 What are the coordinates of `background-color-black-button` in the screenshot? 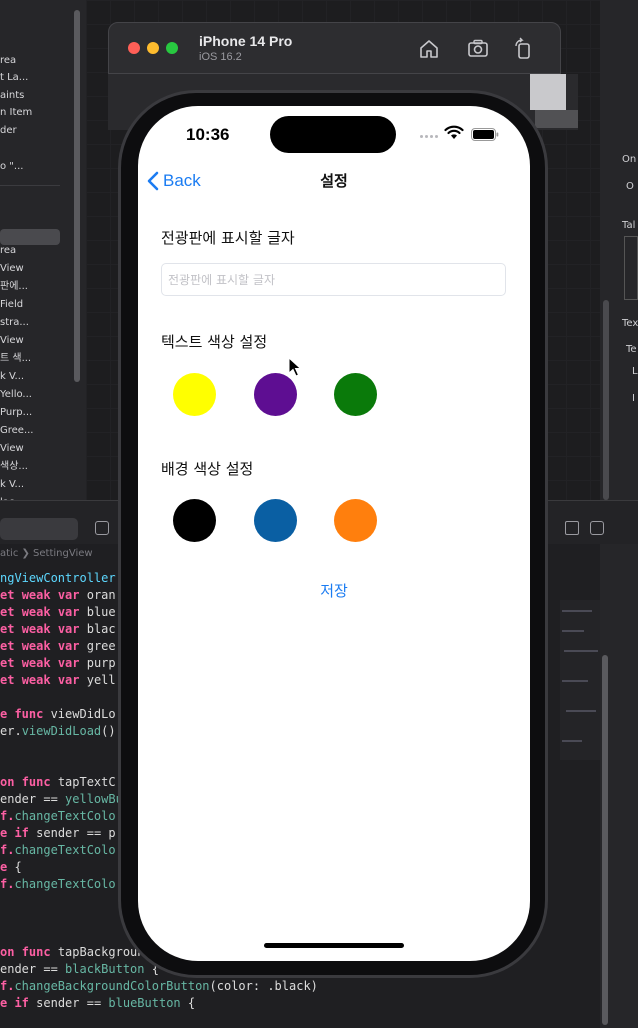 It's located at (194, 520).